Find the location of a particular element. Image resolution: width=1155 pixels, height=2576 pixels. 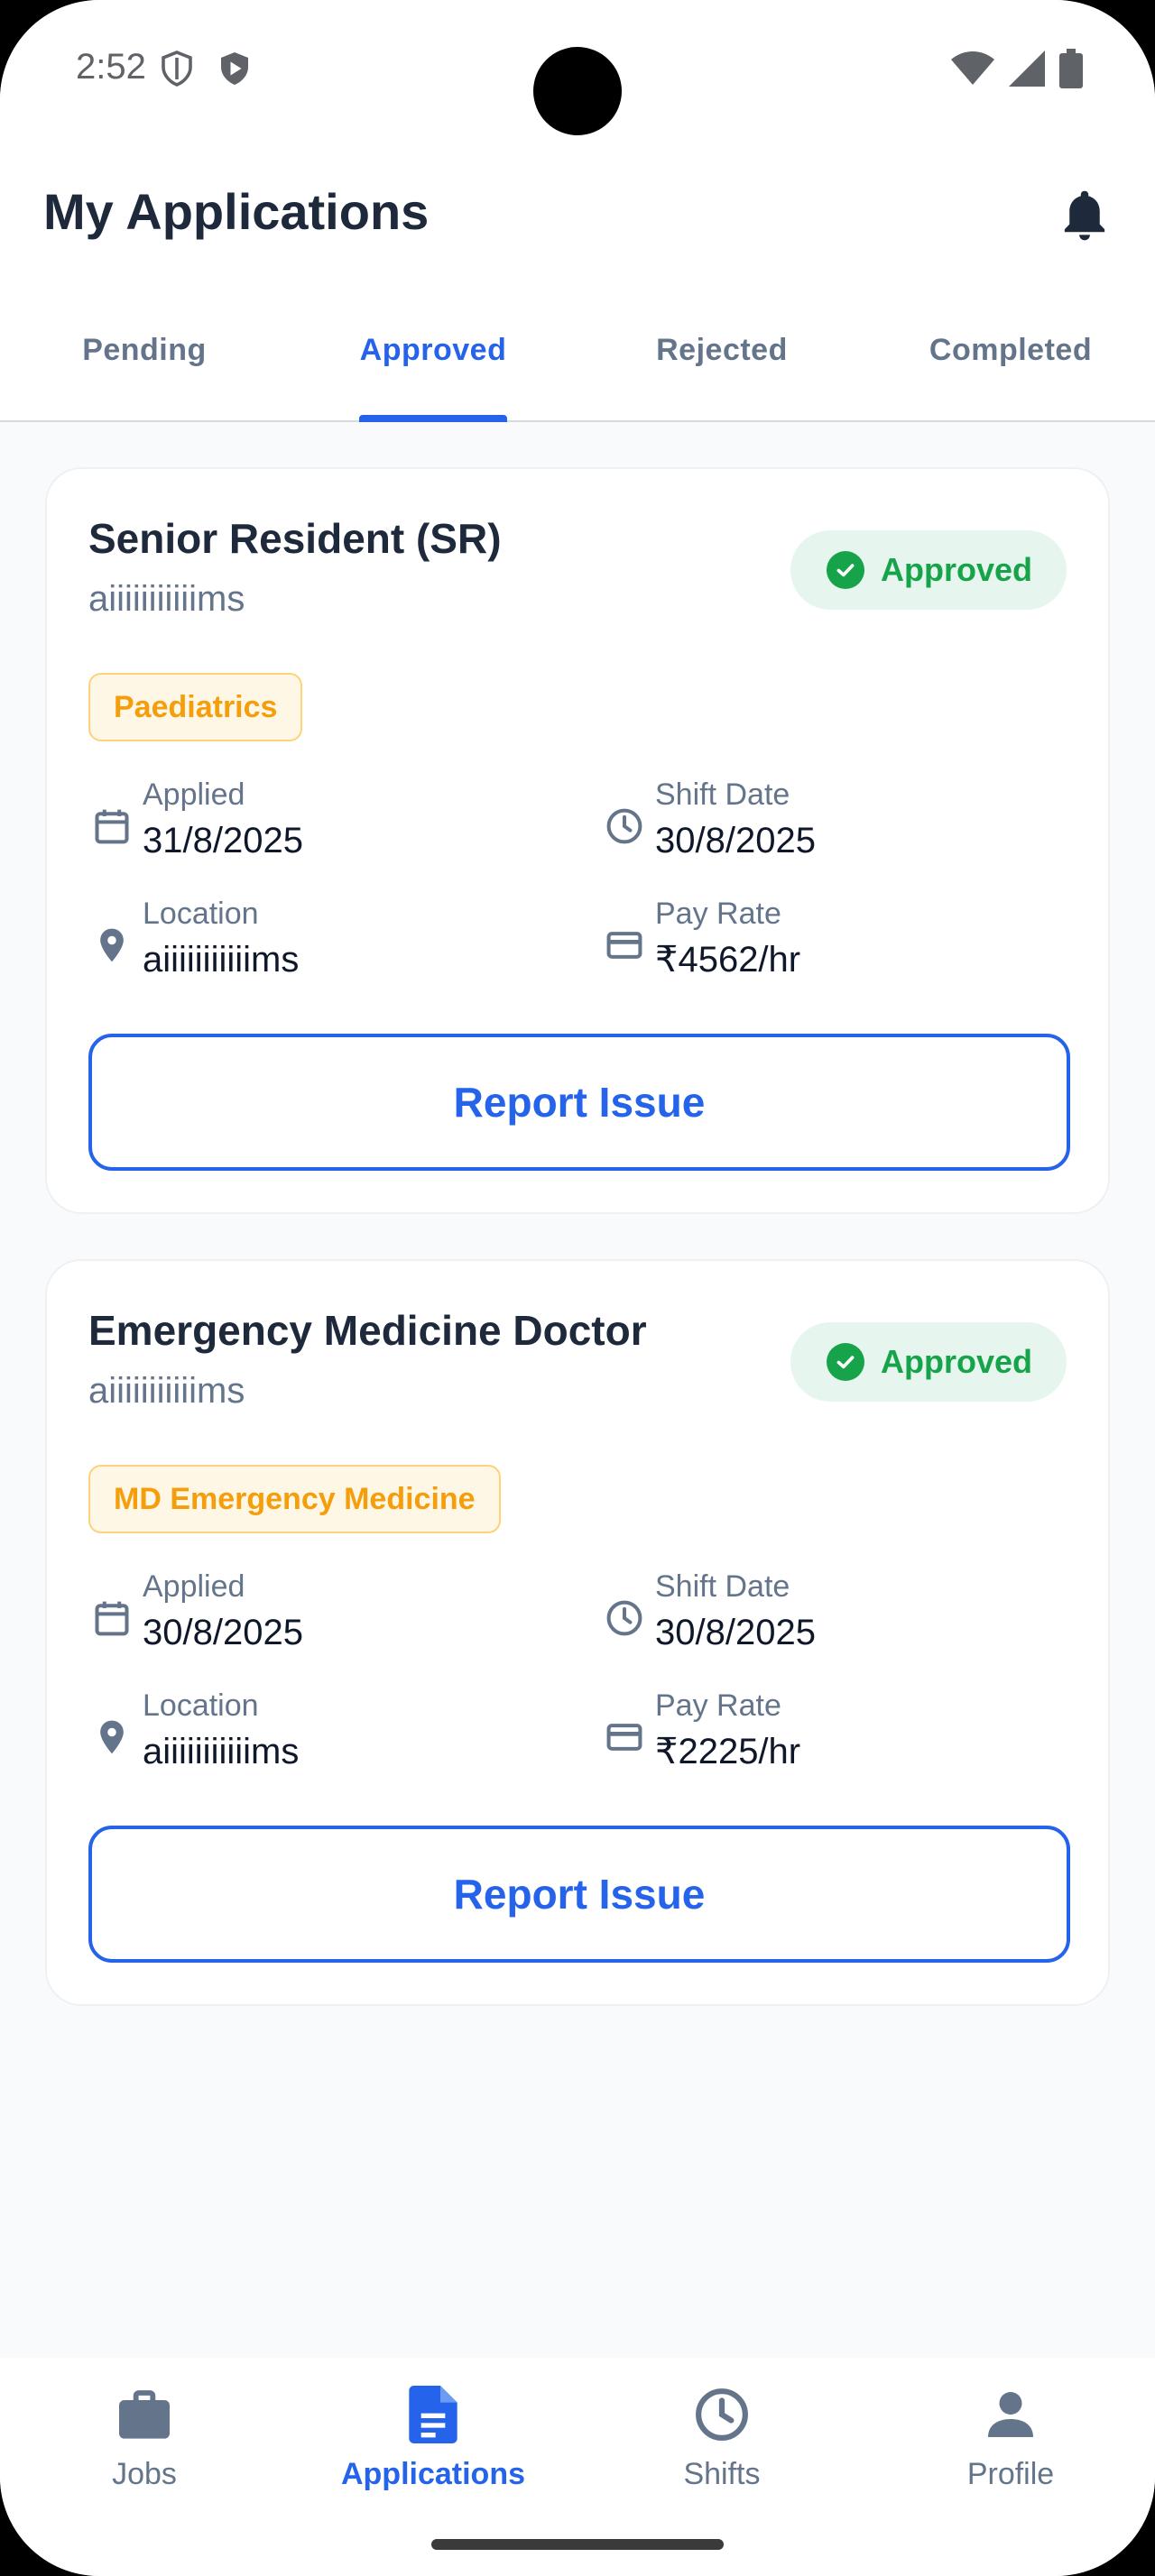

applied-info: Applied 31/8/2025 is located at coordinates (195, 820).